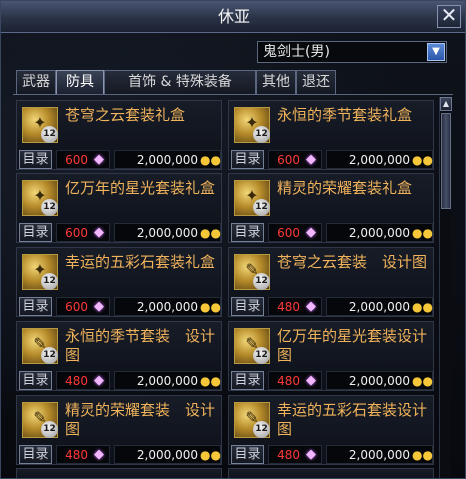 The width and height of the screenshot is (466, 479). Describe the element at coordinates (331, 208) in the screenshot. I see `item-card: ✦ 12 精灵的荣耀套装礼盒 目录 600 ◆ 2,000,000 ●●` at that location.